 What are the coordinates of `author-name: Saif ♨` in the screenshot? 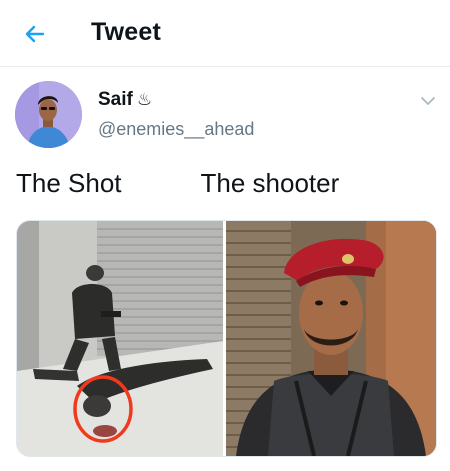 It's located at (125, 100).